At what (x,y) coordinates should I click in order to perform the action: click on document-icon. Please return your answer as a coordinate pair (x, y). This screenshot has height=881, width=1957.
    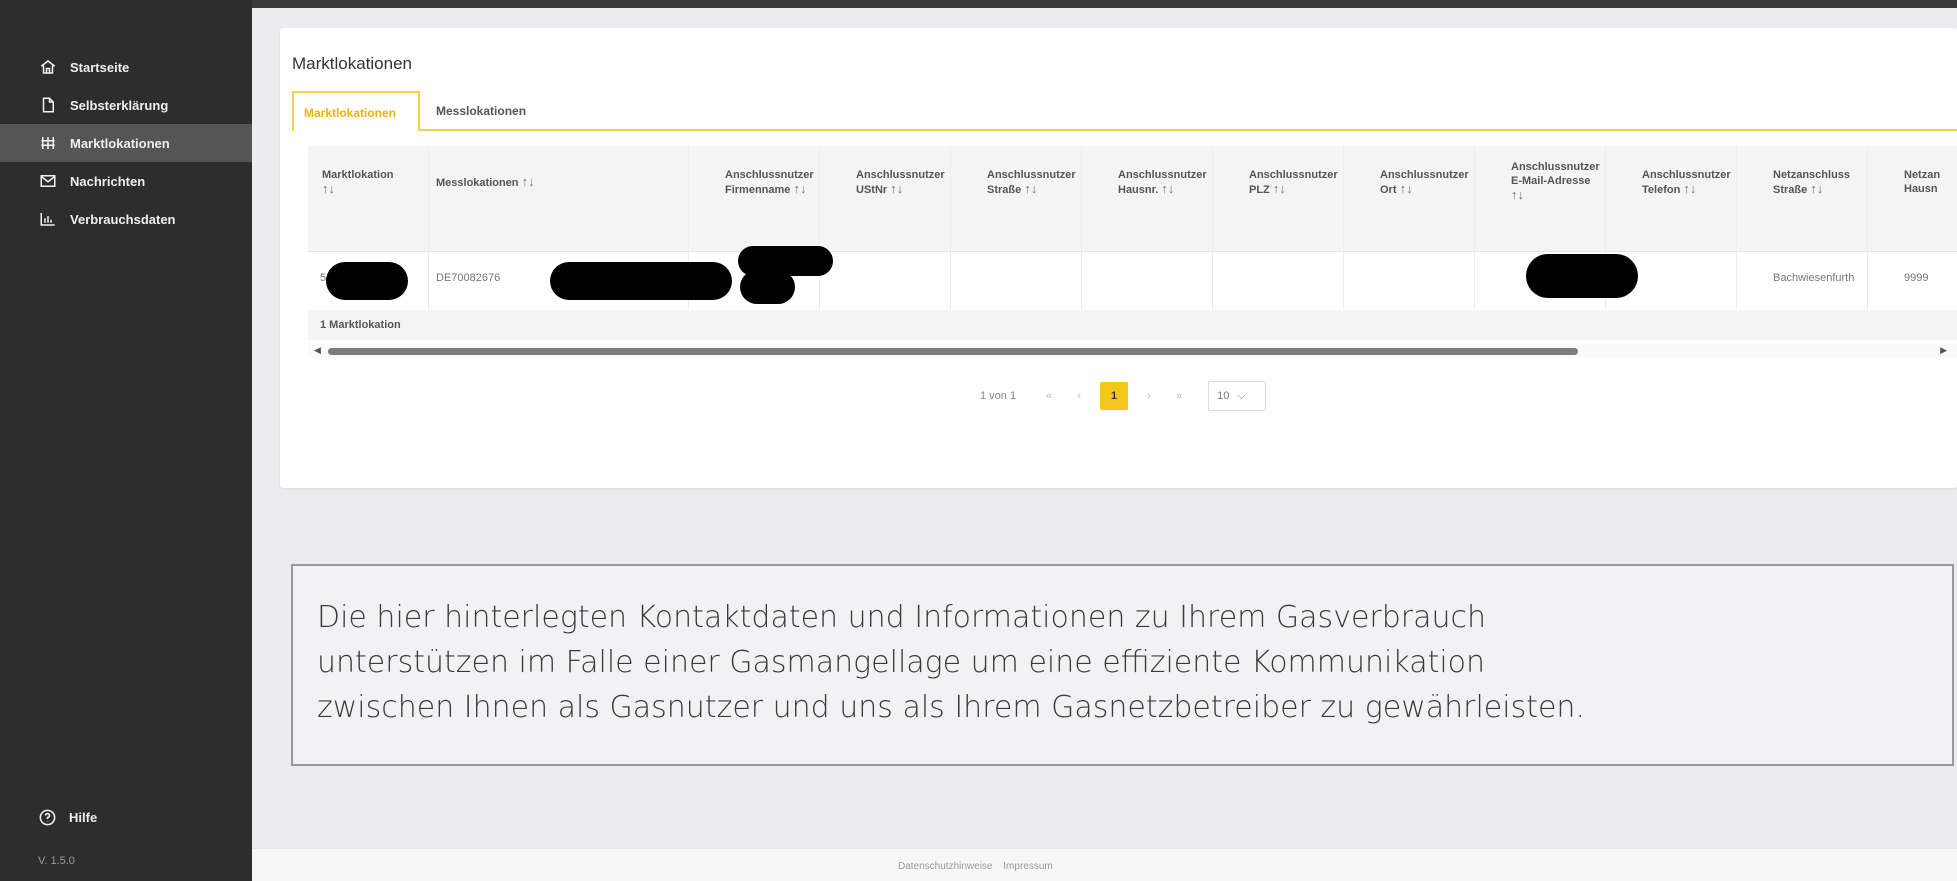
    Looking at the image, I should click on (48, 105).